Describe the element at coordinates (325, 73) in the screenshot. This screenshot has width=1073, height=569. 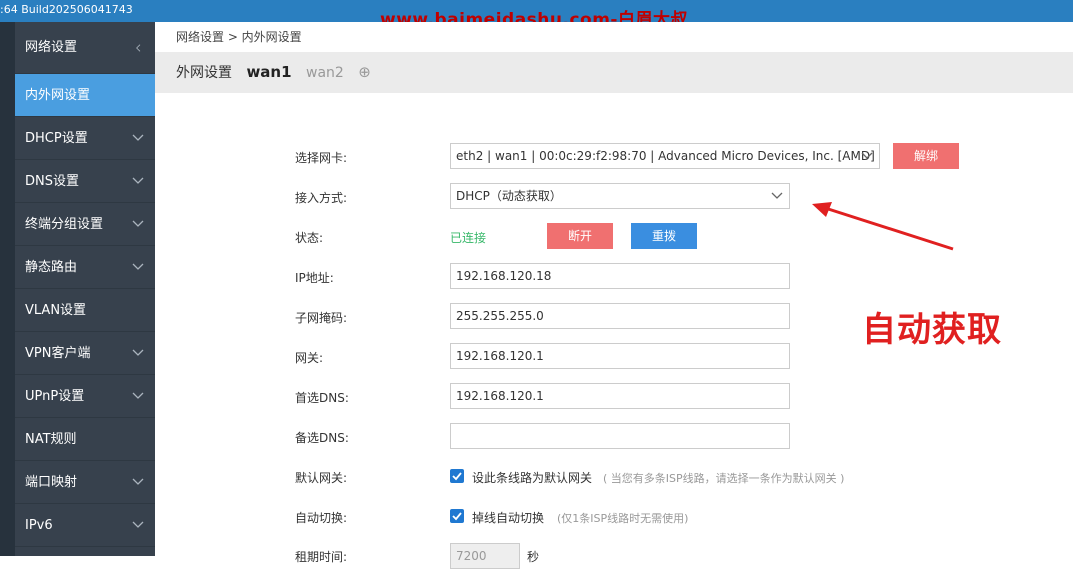
I see `tab-wan2: wan2` at that location.